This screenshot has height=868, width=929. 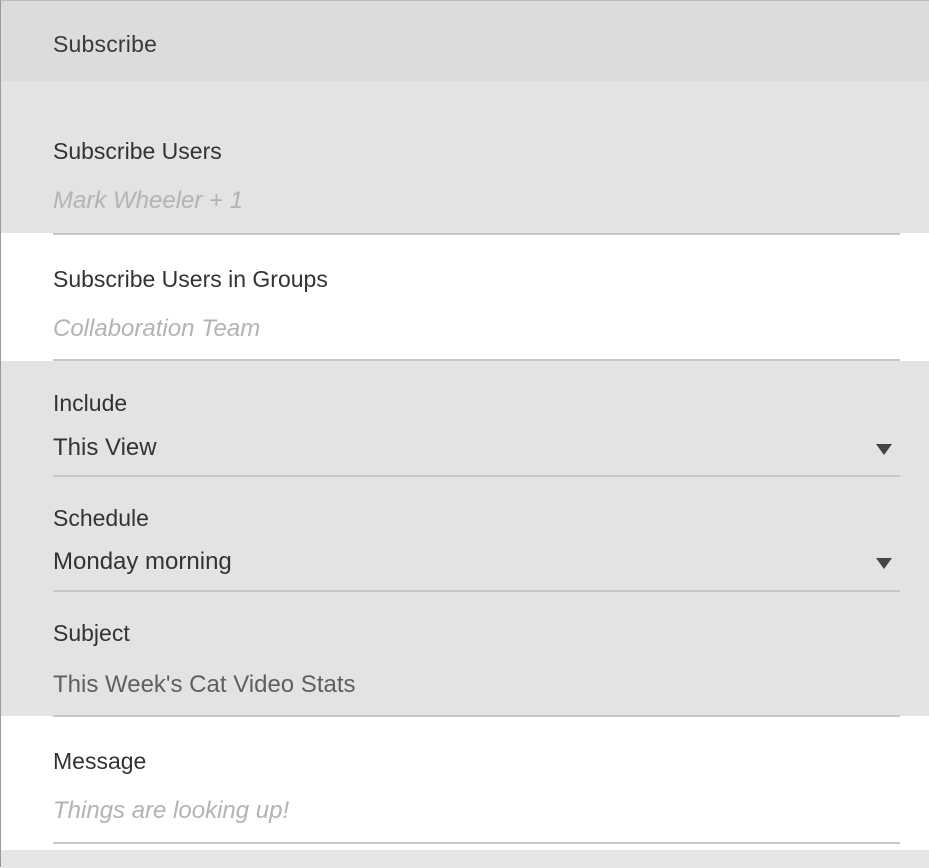 I want to click on subject-input: This Week's Cat Video Stats, so click(x=204, y=685).